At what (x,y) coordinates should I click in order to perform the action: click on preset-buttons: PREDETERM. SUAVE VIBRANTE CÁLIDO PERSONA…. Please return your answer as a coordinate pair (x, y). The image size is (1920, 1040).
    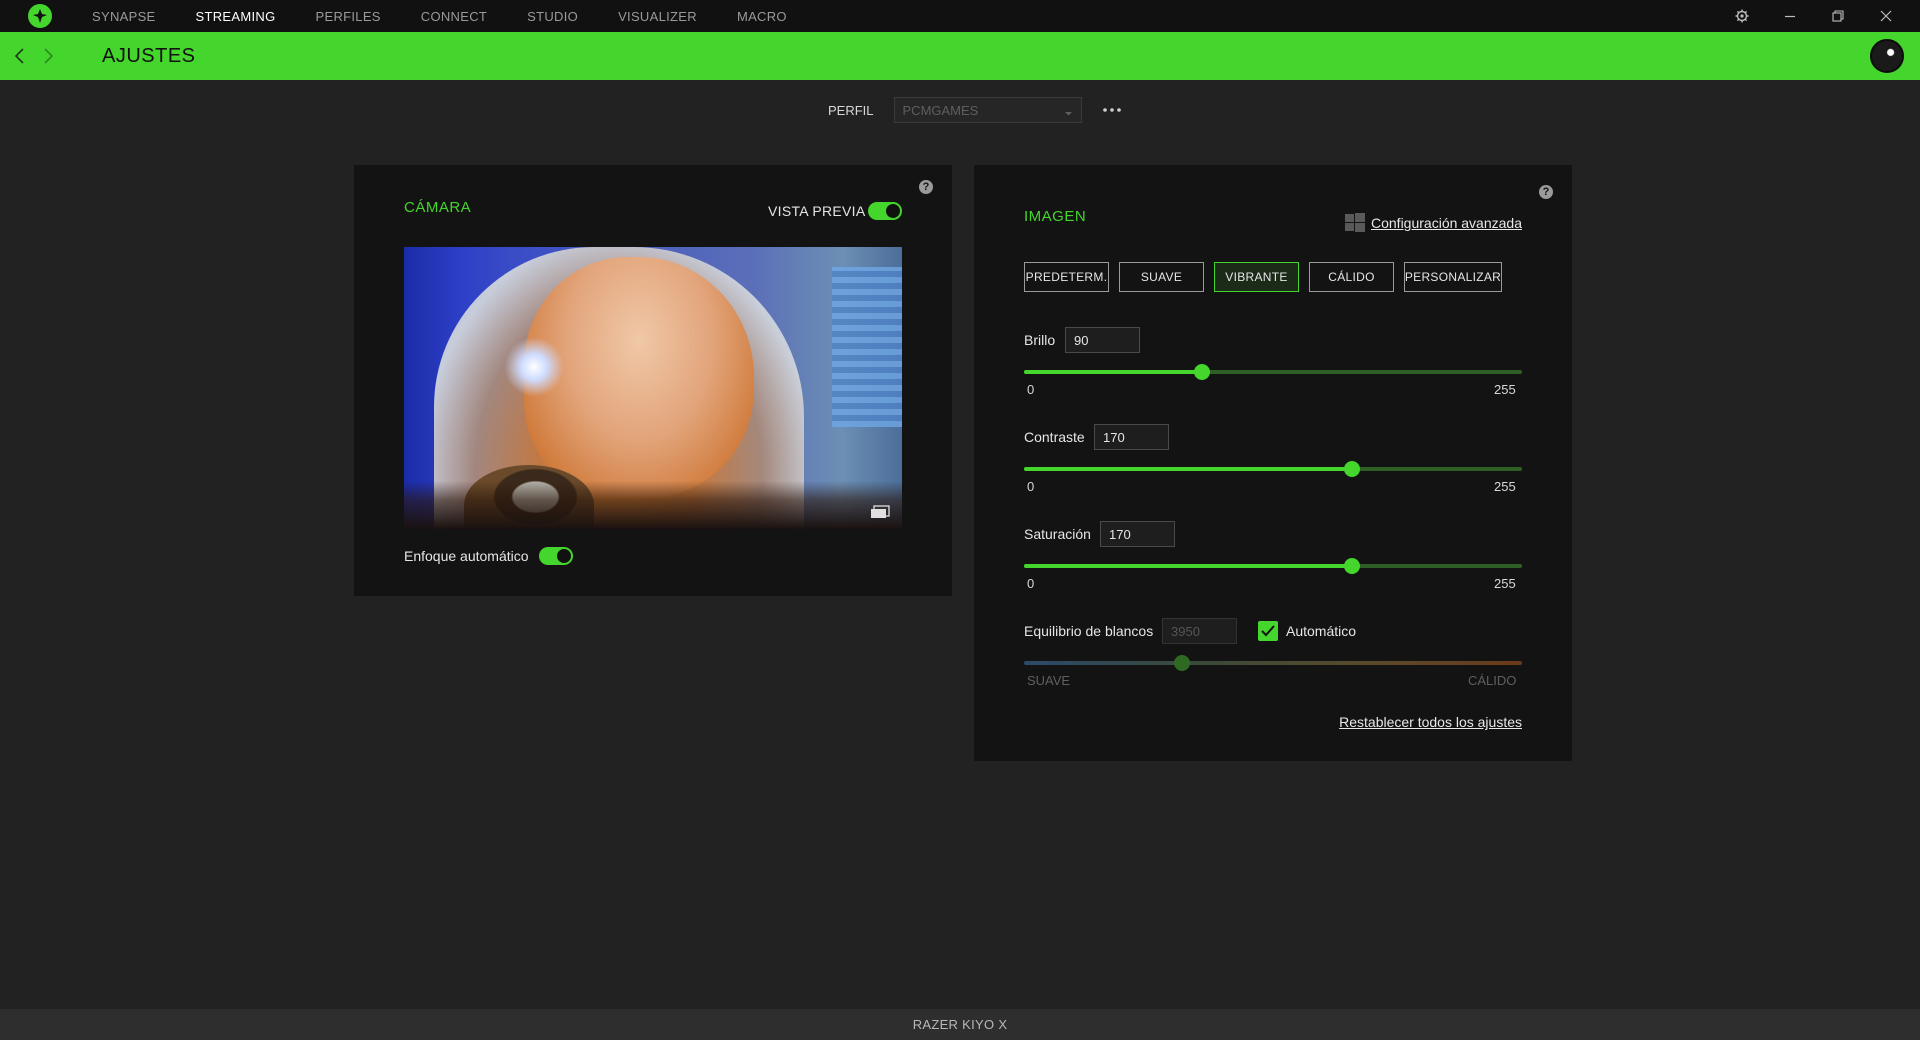
    Looking at the image, I should click on (1268, 277).